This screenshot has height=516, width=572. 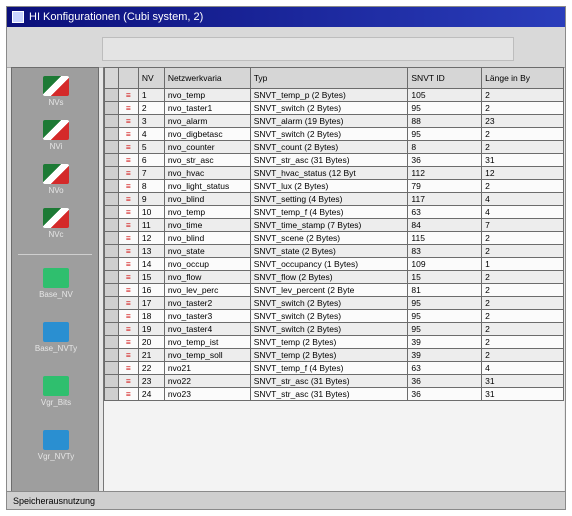 I want to click on toolbar-field, so click(x=308, y=49).